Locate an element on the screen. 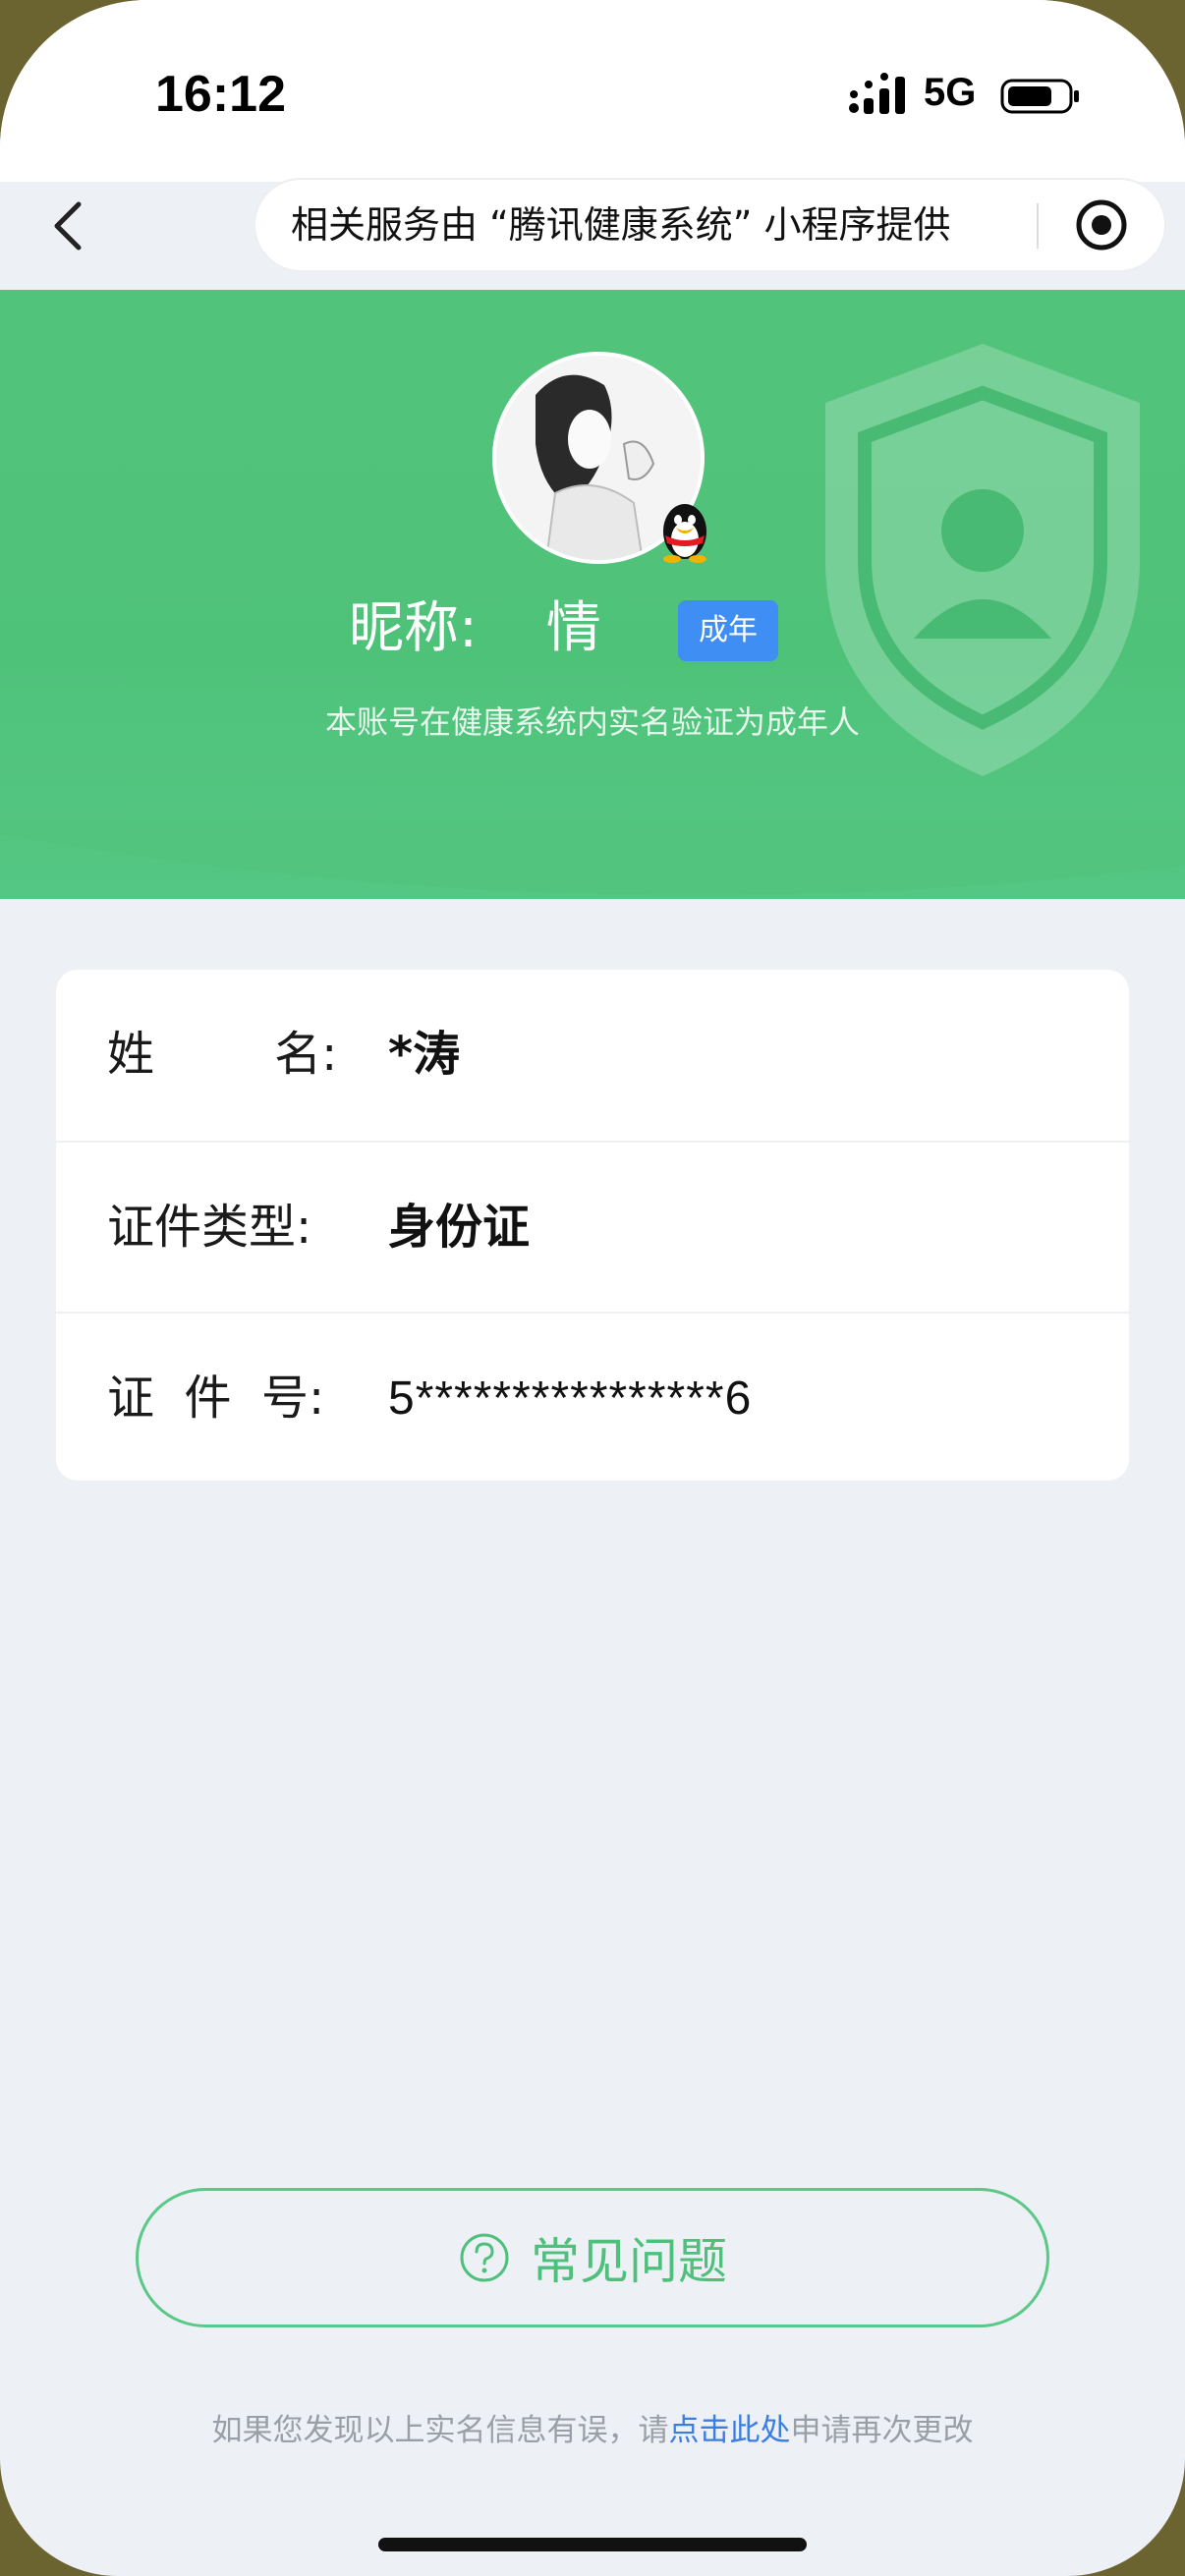  nickname-value: 情 is located at coordinates (573, 628).